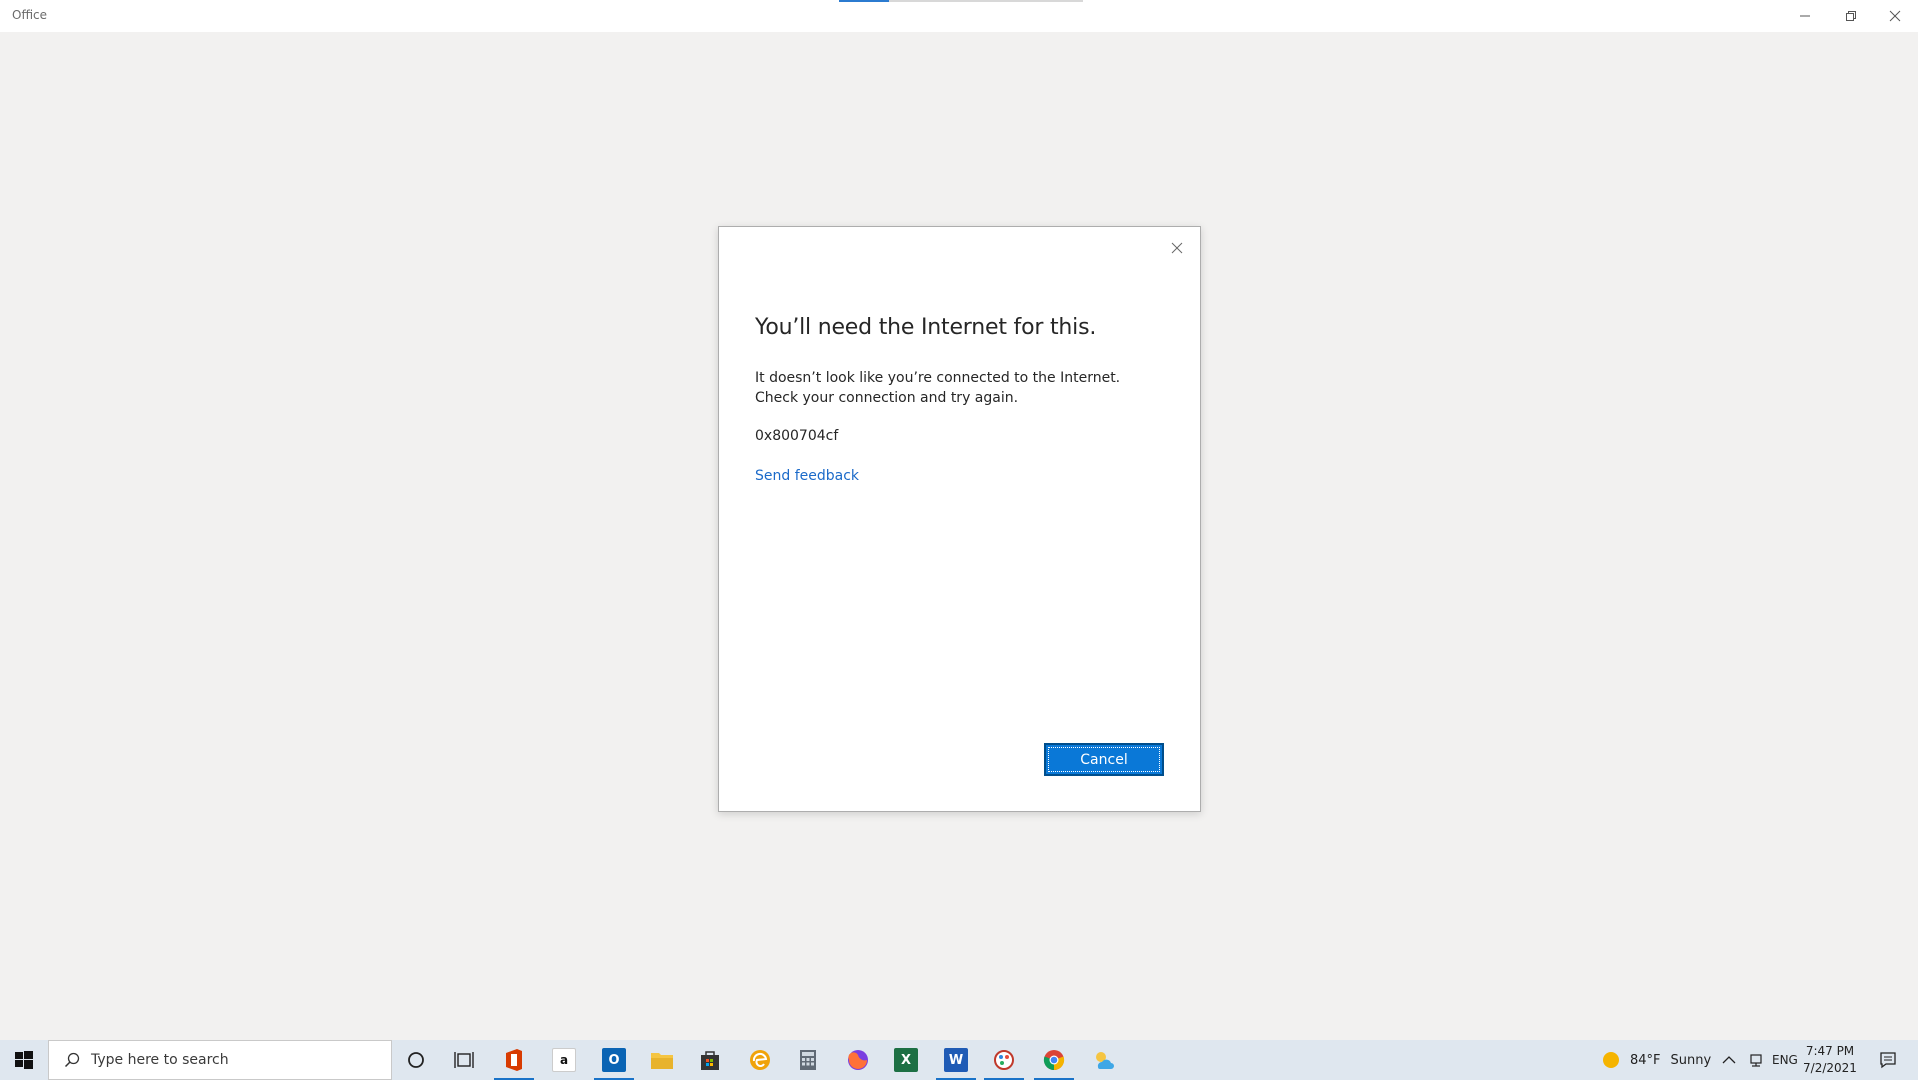 This screenshot has height=1080, width=1918. I want to click on chrome-icon, so click(1054, 1060).